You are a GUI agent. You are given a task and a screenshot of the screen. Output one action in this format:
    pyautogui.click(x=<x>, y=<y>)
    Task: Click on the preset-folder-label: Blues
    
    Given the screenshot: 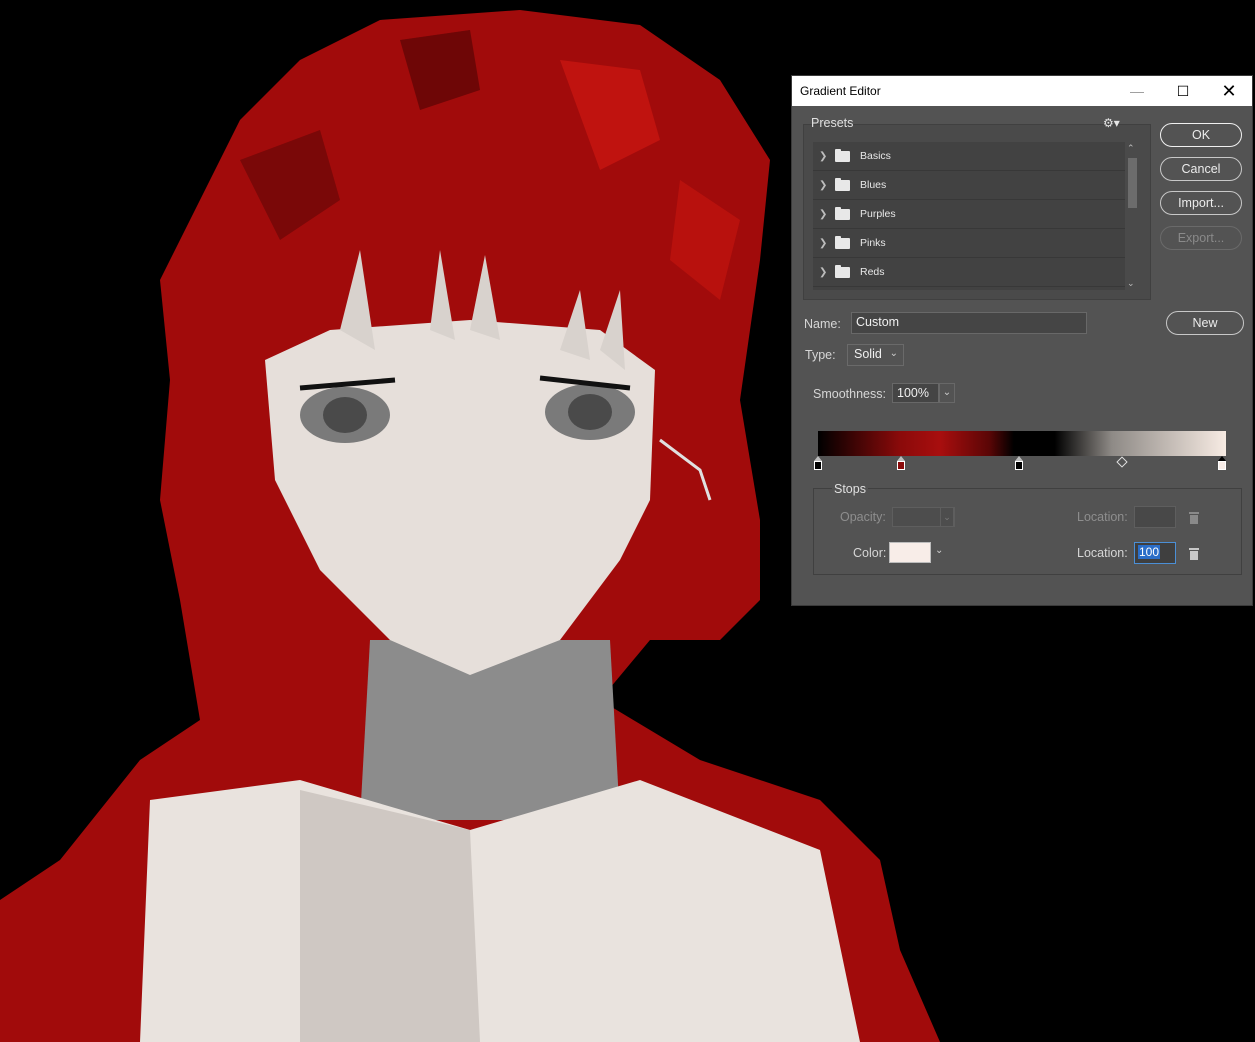 What is the action you would take?
    pyautogui.click(x=873, y=185)
    